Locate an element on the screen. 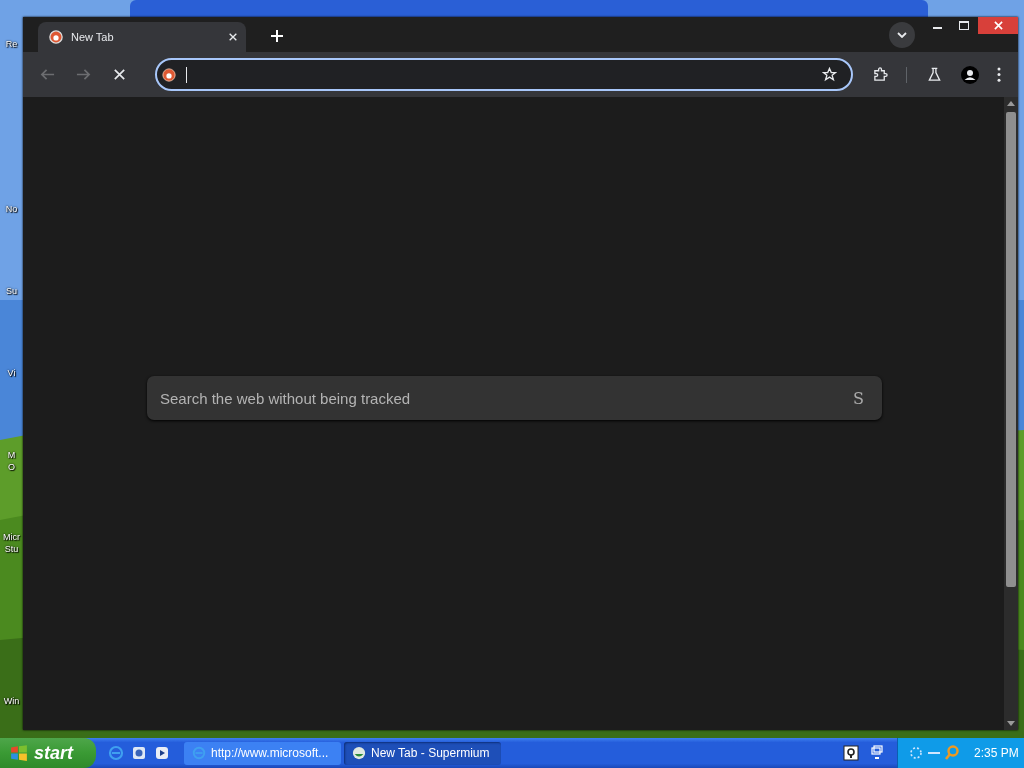 The image size is (1024, 768). tab-search-button is located at coordinates (902, 35).